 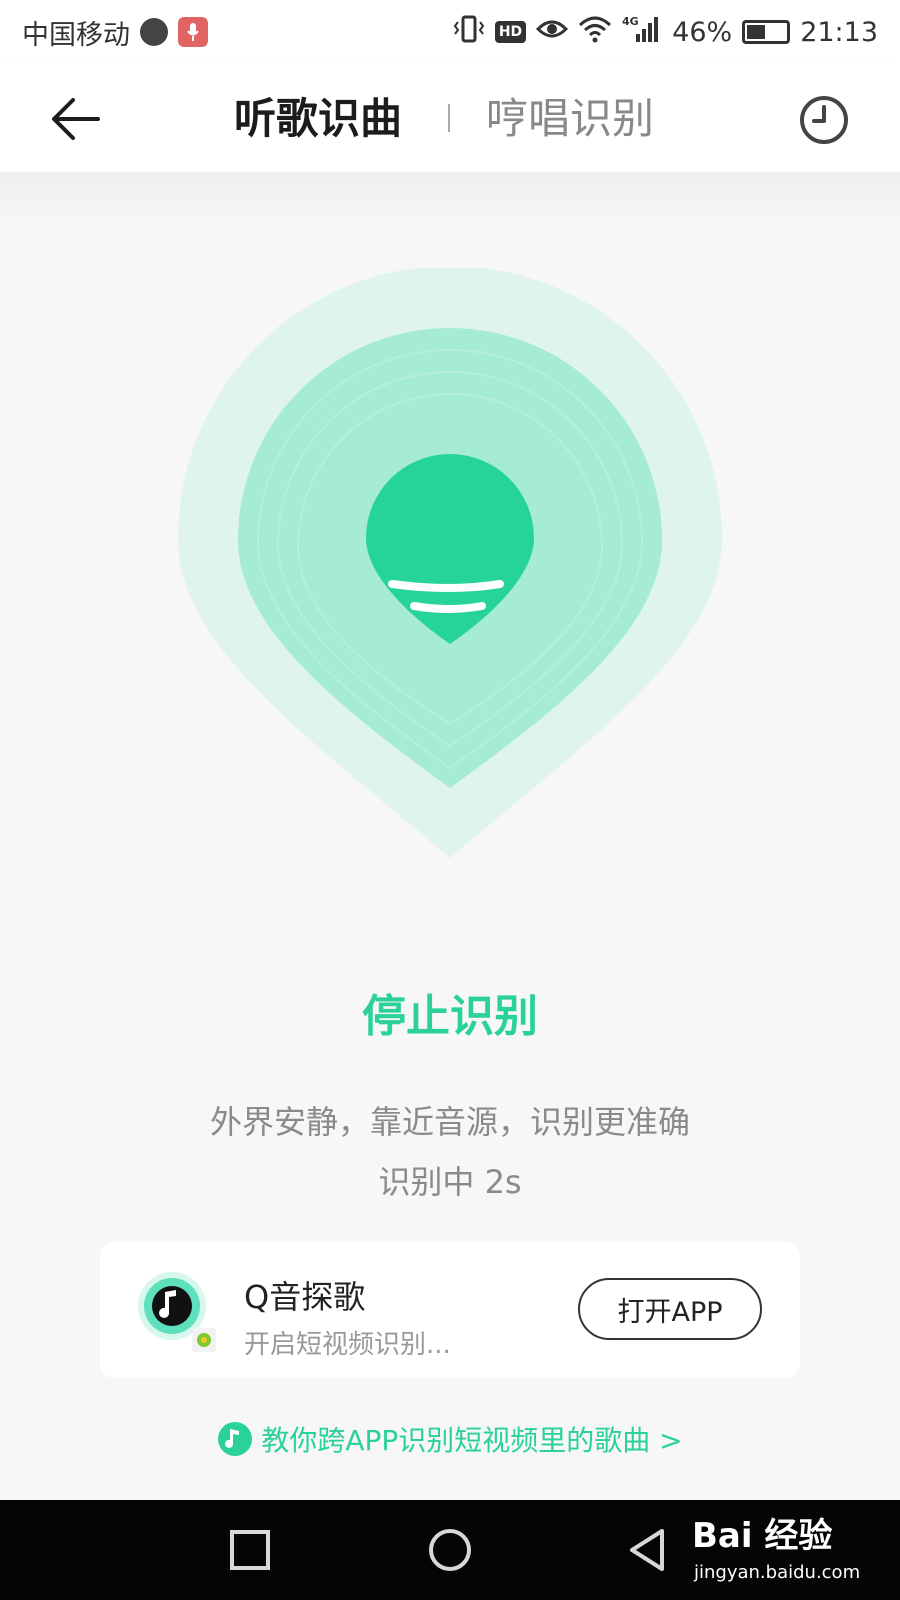 I want to click on status-bar-right: HD 4G 46% 21:13, so click(x=665, y=32).